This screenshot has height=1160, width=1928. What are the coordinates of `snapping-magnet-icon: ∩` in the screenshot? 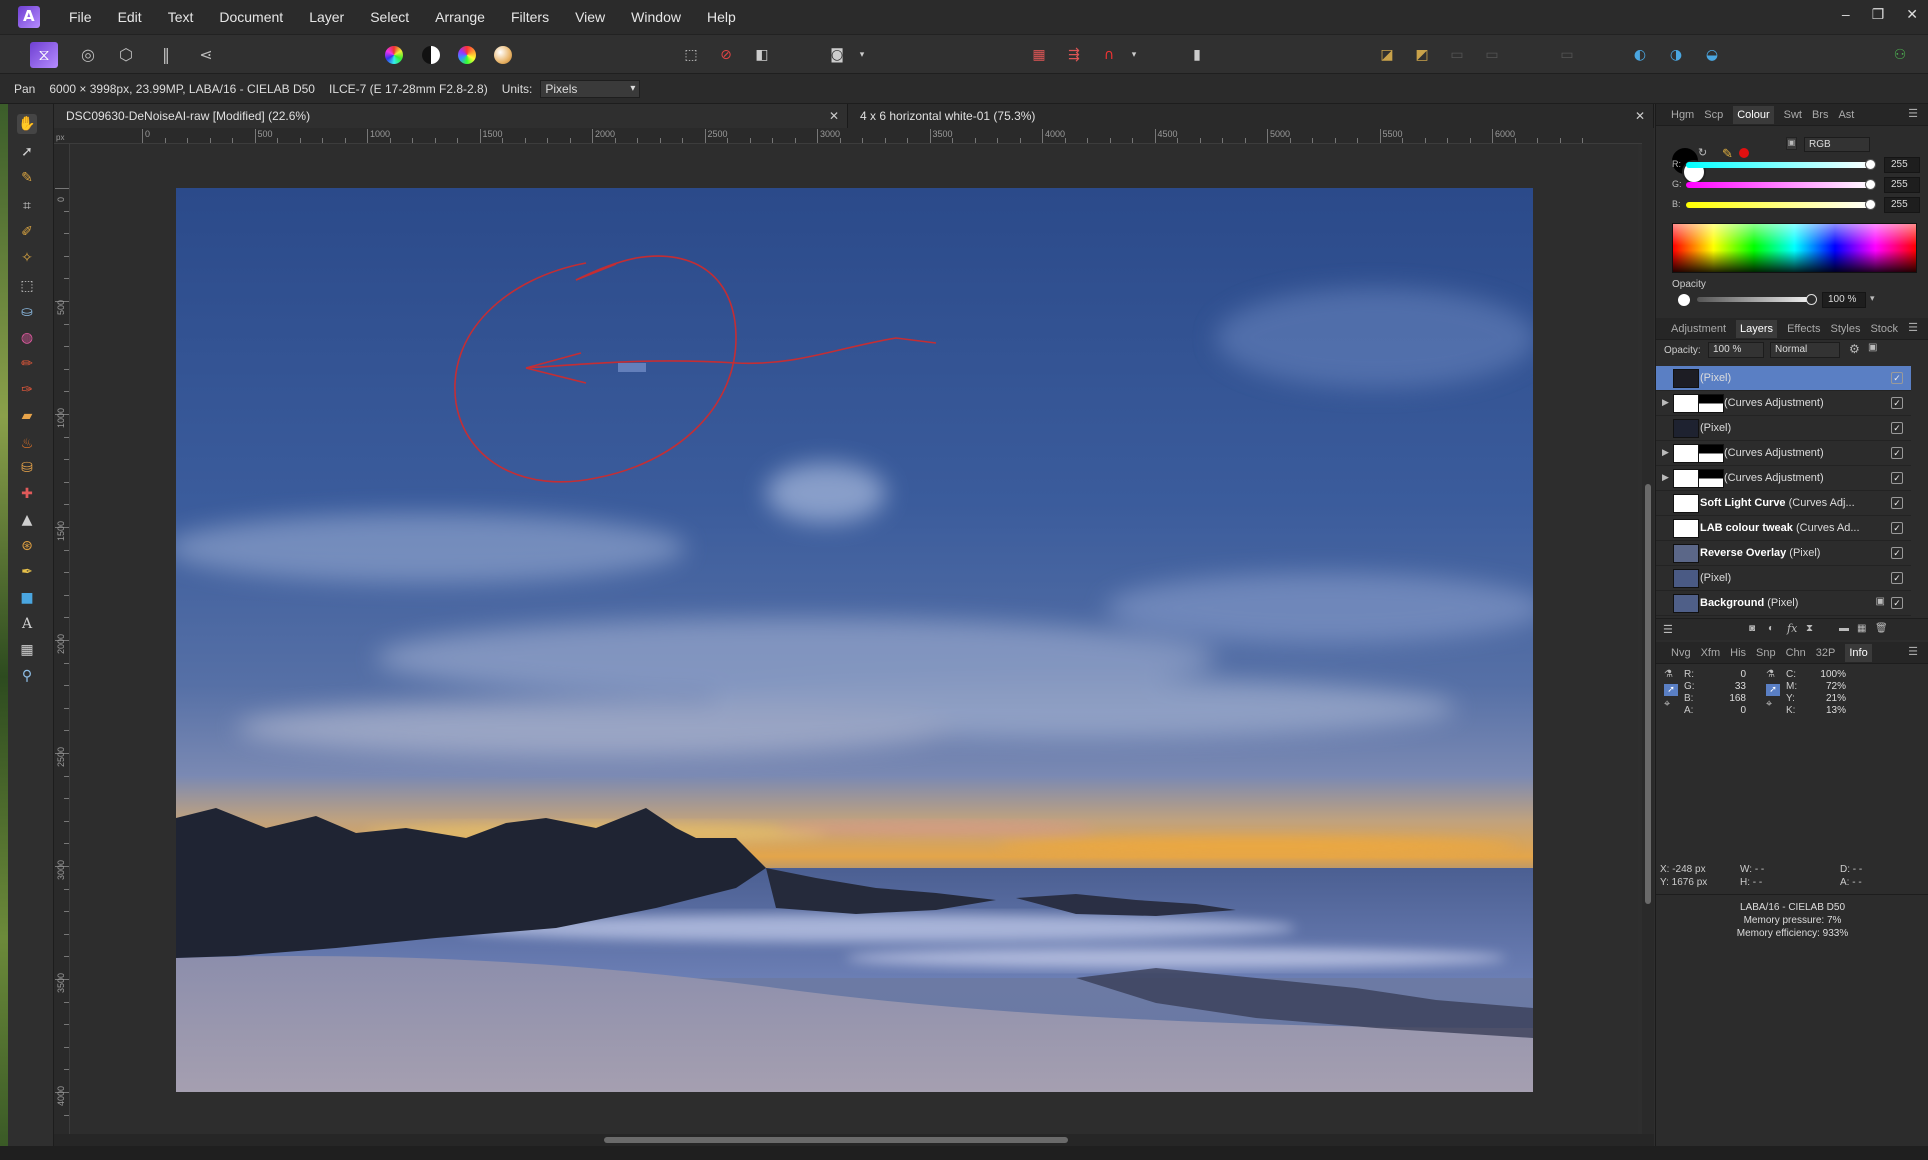 It's located at (1109, 55).